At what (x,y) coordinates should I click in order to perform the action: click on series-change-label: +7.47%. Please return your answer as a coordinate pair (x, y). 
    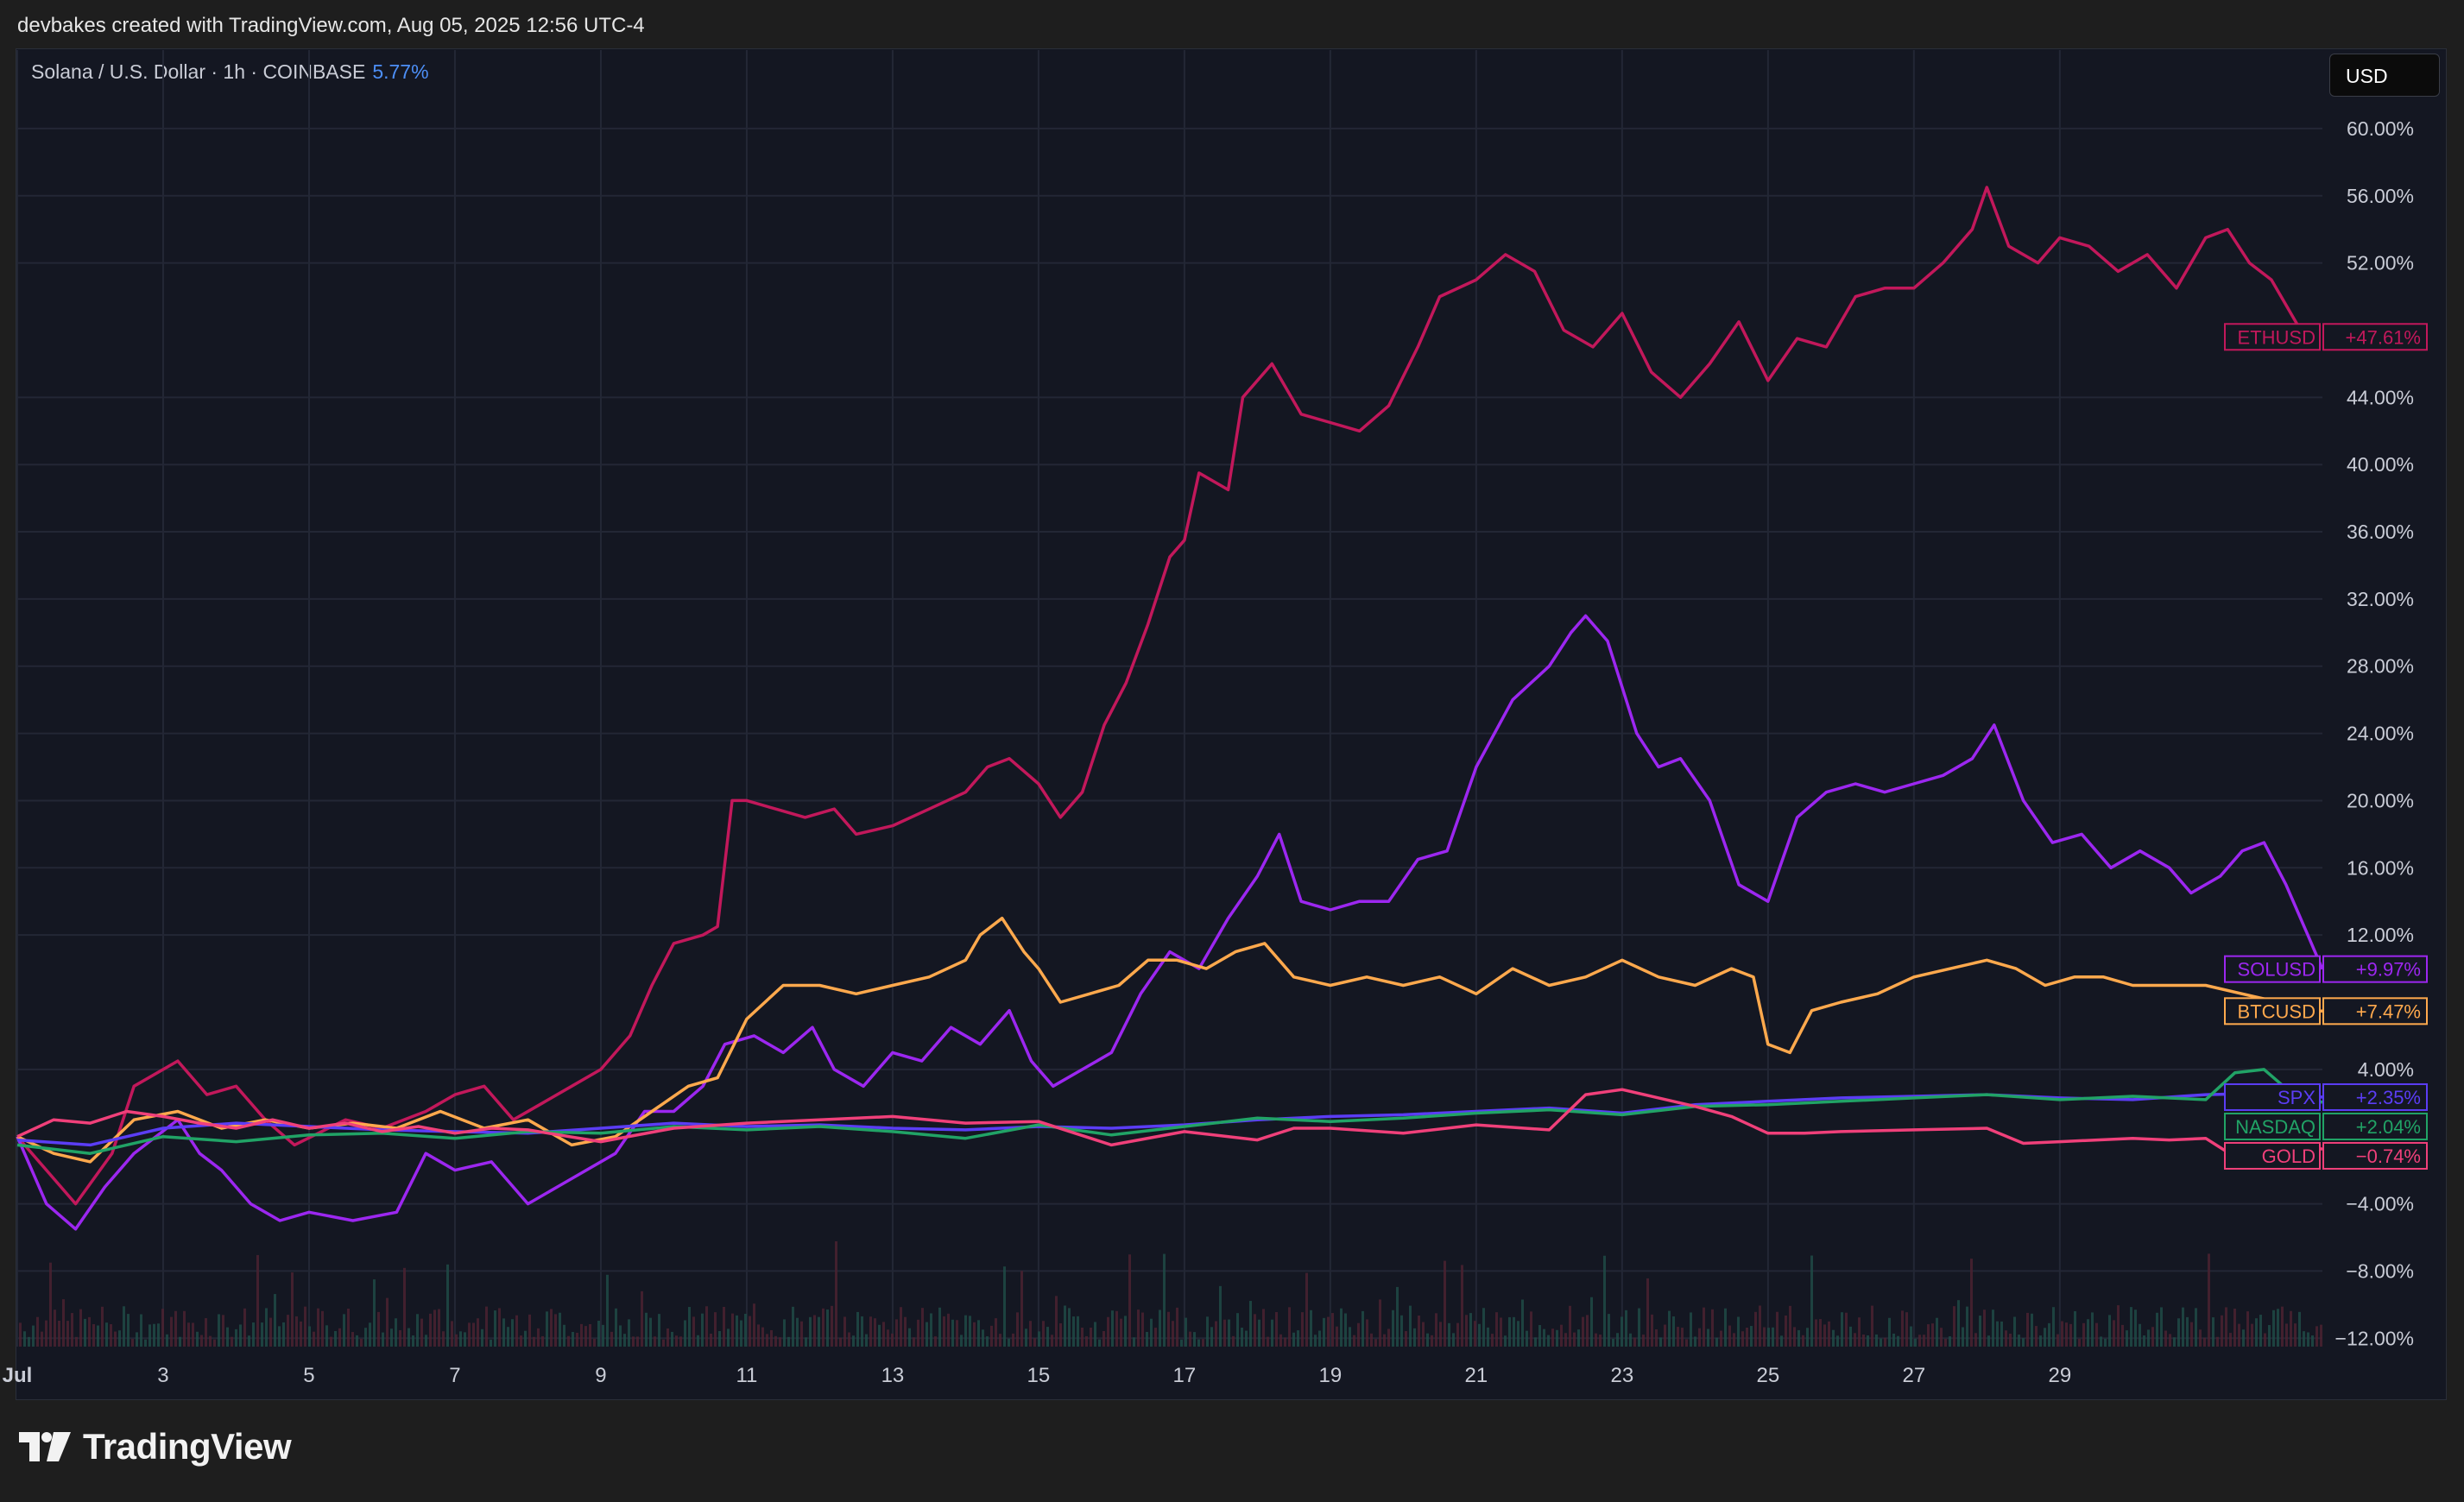
    Looking at the image, I should click on (2388, 1011).